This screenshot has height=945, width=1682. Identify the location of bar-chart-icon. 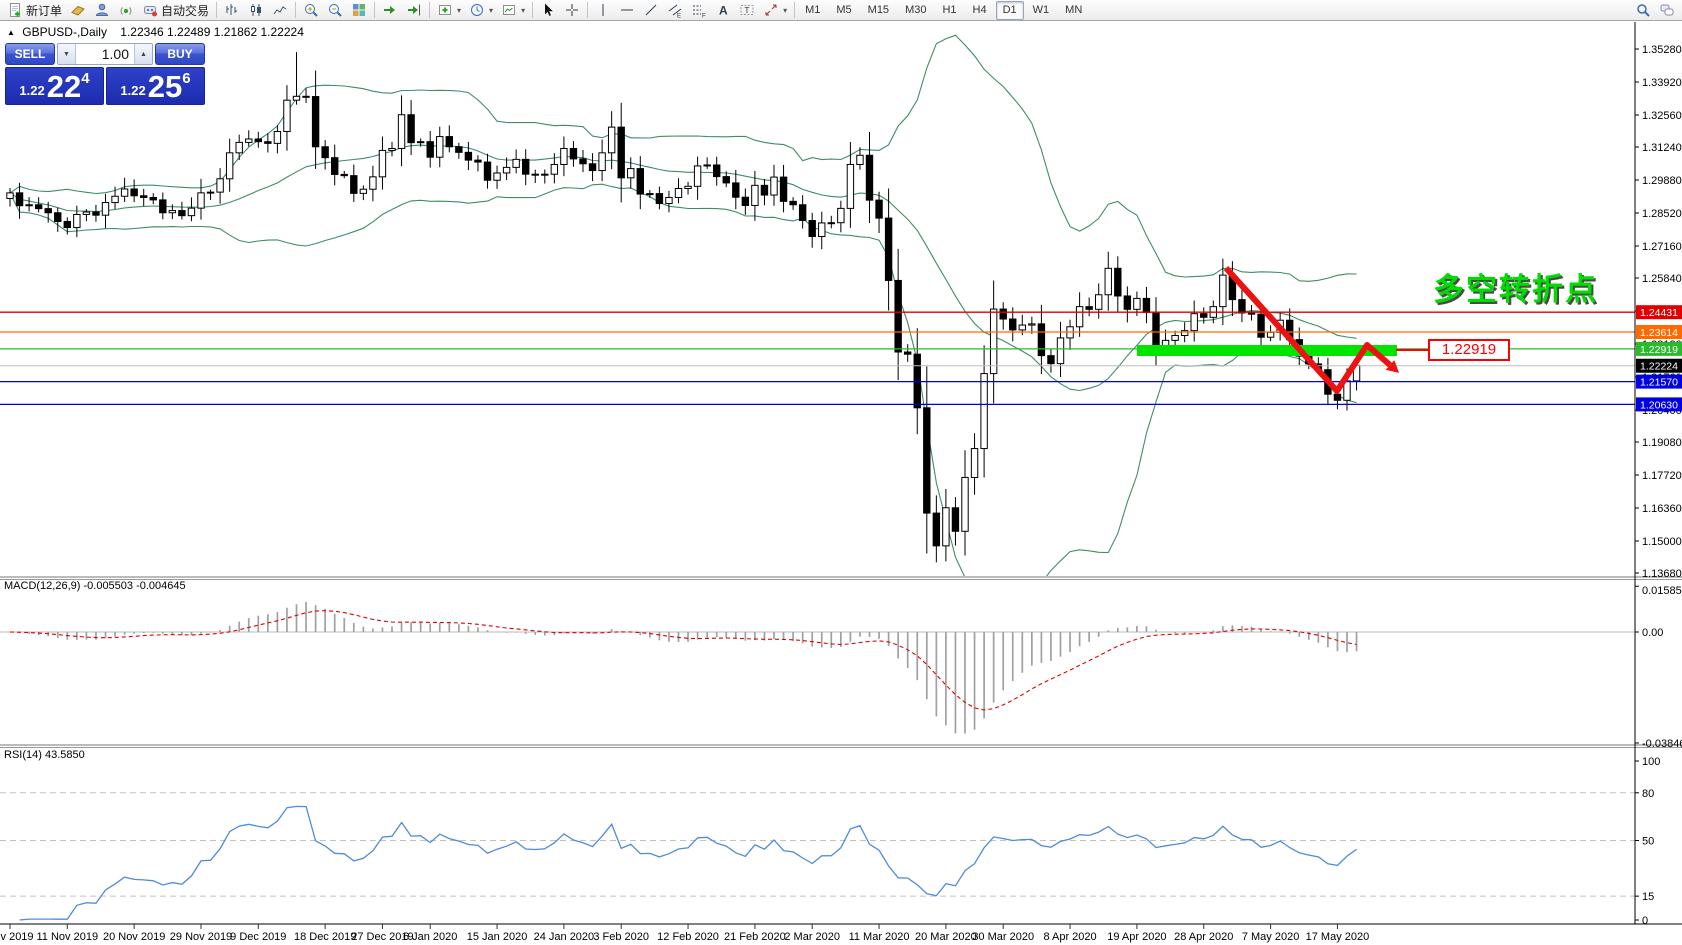
(232, 9).